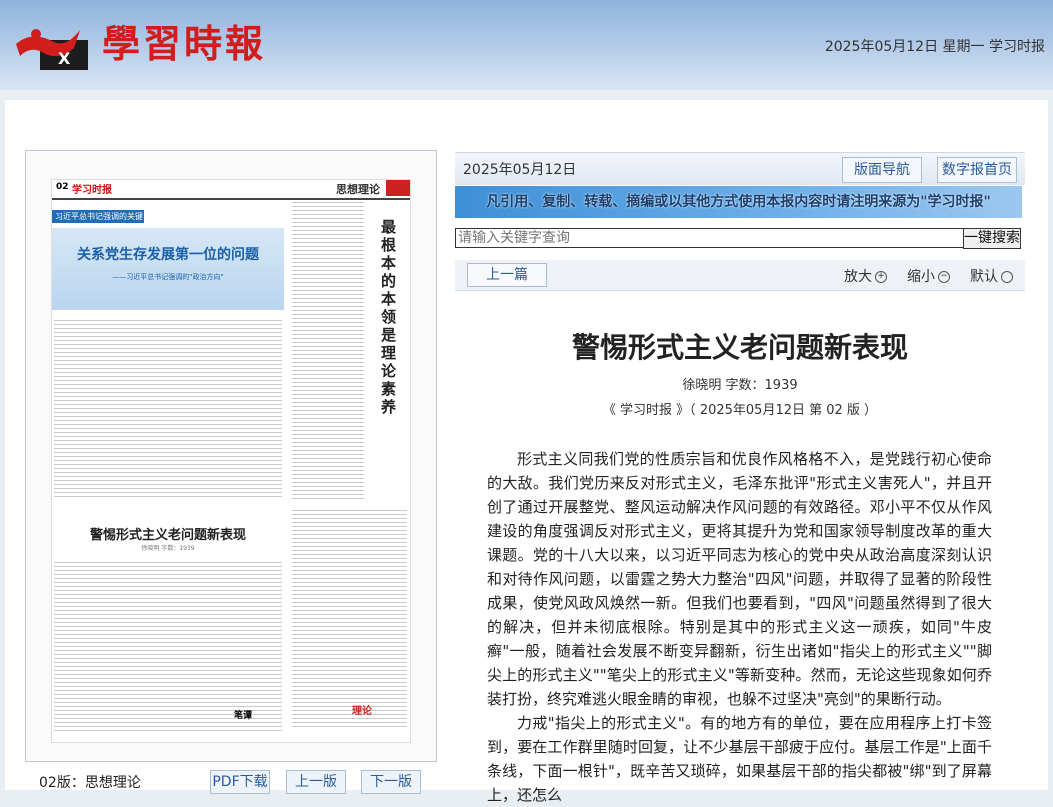  What do you see at coordinates (984, 277) in the screenshot?
I see `default-size-label: 默认` at bounding box center [984, 277].